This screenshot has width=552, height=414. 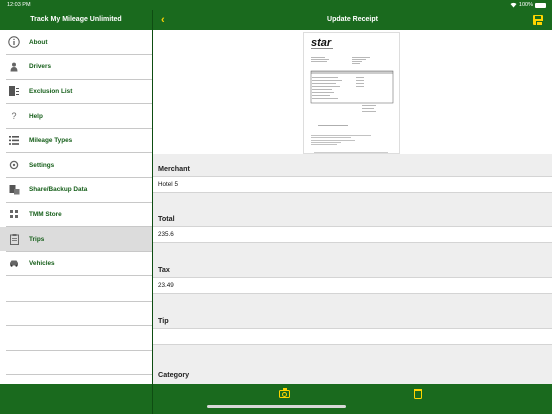 I want to click on merchant-section-header: Merchant, so click(x=352, y=165).